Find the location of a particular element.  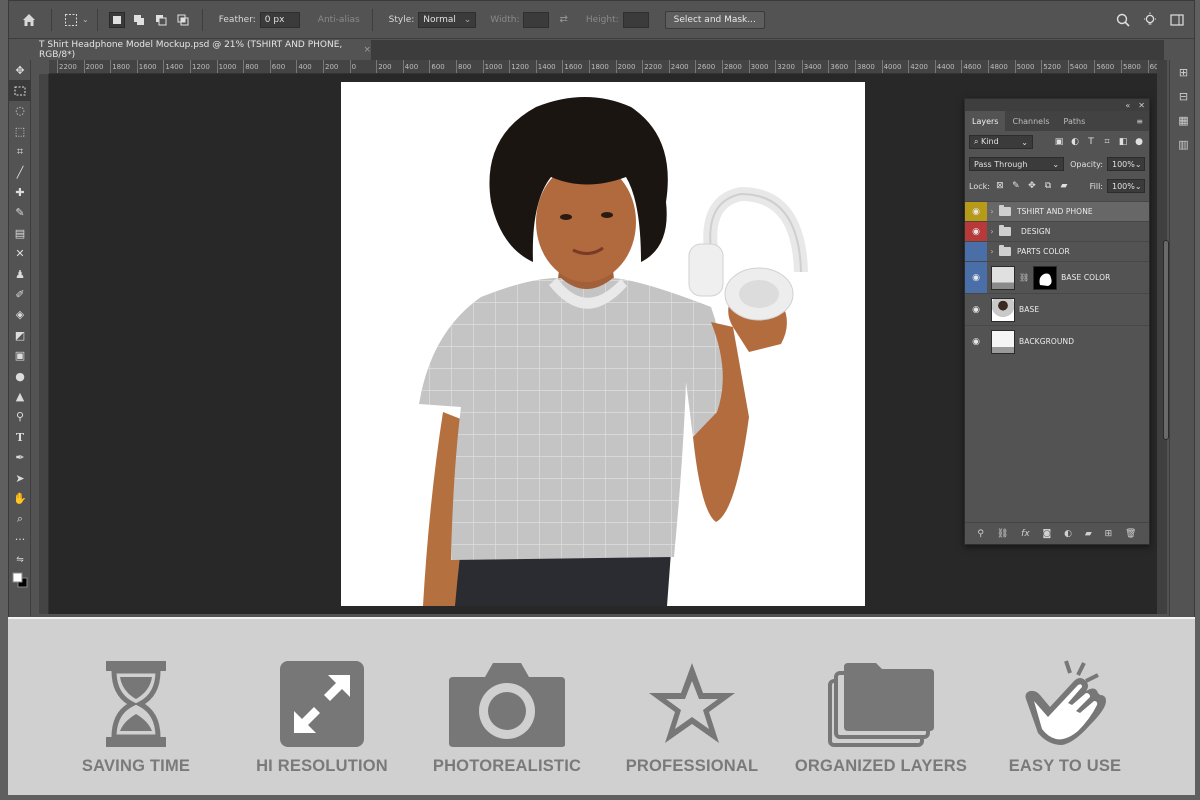

tab-channels: Channels is located at coordinates (1030, 121).